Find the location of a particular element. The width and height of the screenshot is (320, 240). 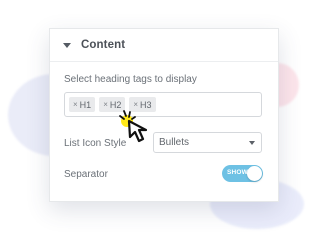

tag-label: H3 is located at coordinates (146, 104).